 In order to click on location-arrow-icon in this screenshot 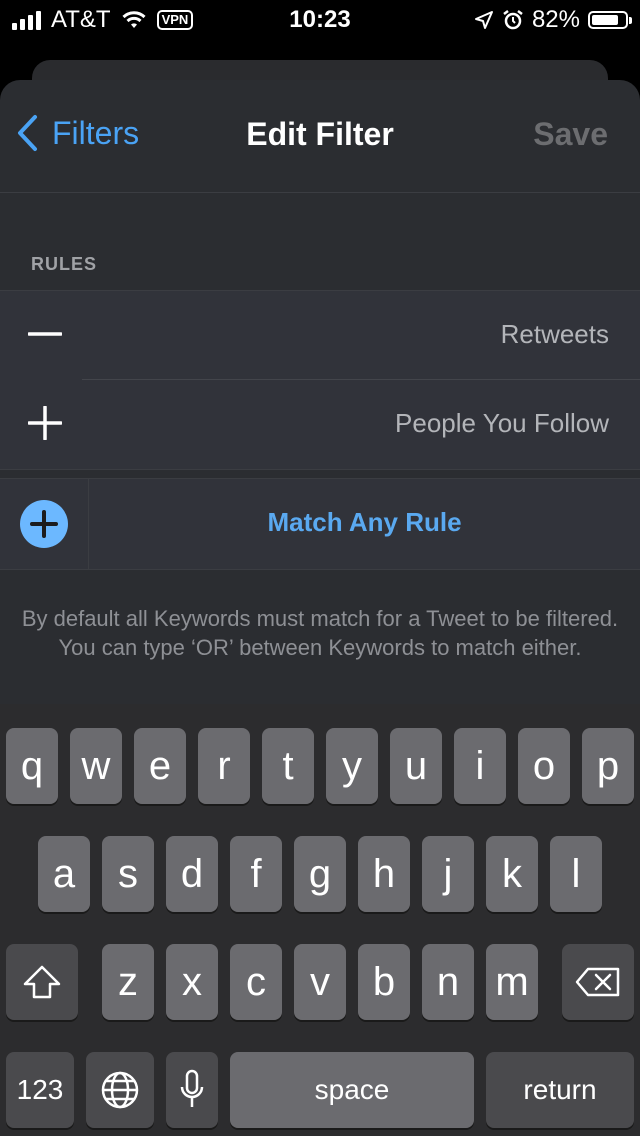, I will do `click(483, 20)`.